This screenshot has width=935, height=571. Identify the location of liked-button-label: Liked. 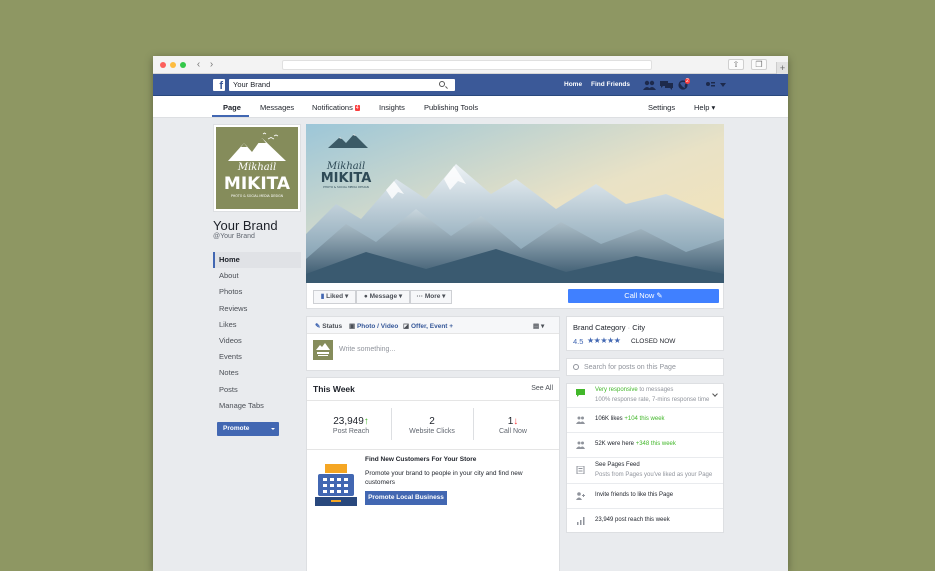
(335, 296).